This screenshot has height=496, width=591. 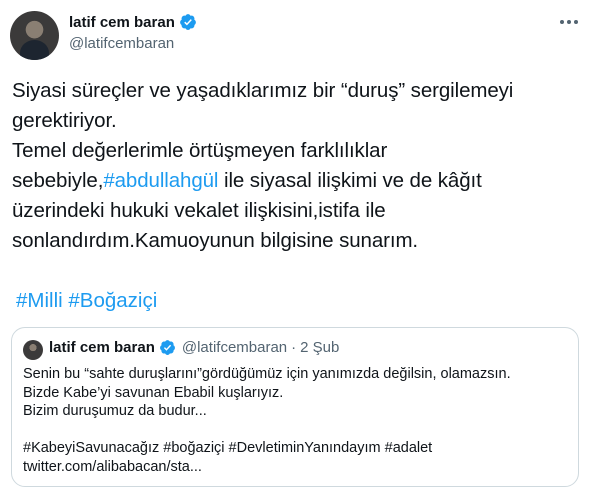 What do you see at coordinates (102, 347) in the screenshot?
I see `quoted-display-name: latif cem baran` at bounding box center [102, 347].